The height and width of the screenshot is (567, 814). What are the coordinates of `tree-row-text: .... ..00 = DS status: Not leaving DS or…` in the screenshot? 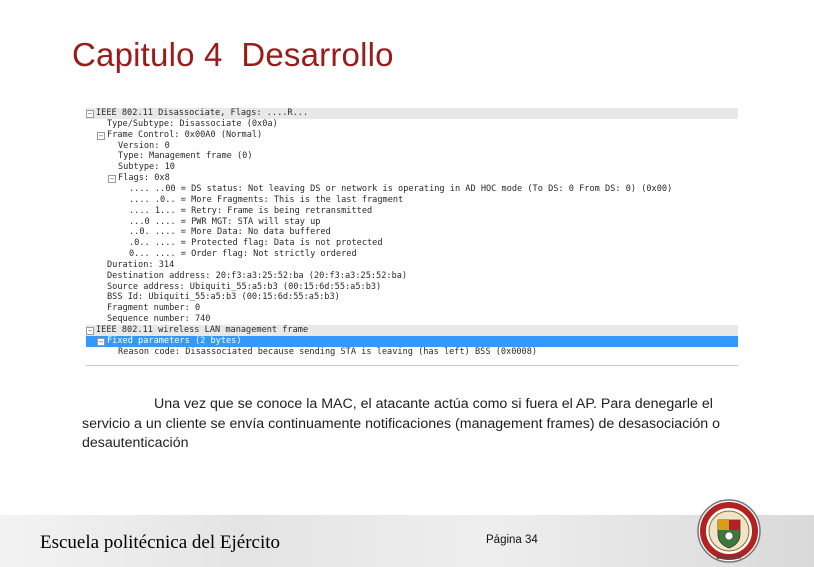 It's located at (401, 188).